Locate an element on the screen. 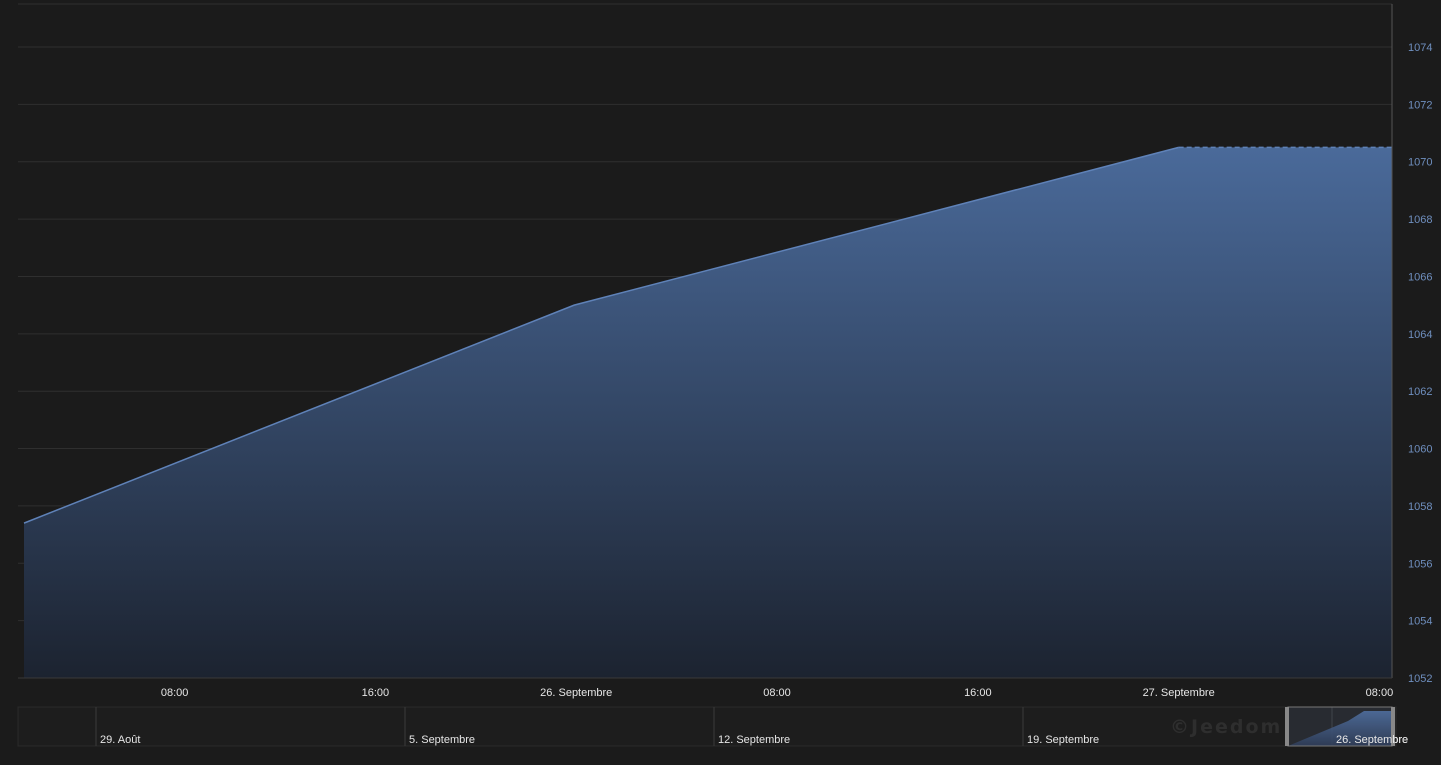 The height and width of the screenshot is (765, 1441). y-tick-label: 1070 is located at coordinates (1420, 163).